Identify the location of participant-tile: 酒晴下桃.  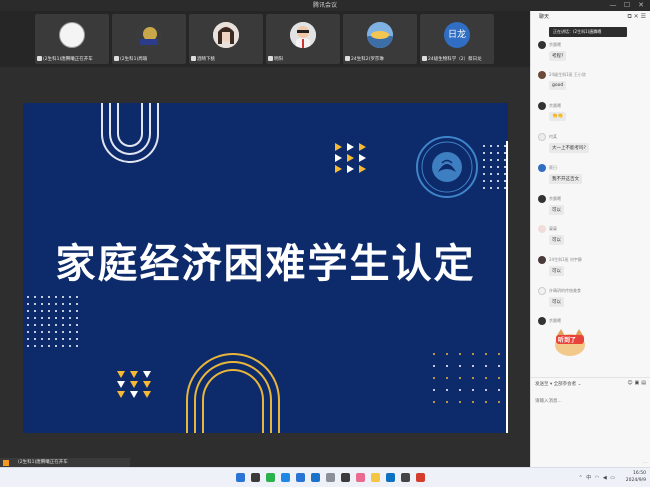
(226, 39).